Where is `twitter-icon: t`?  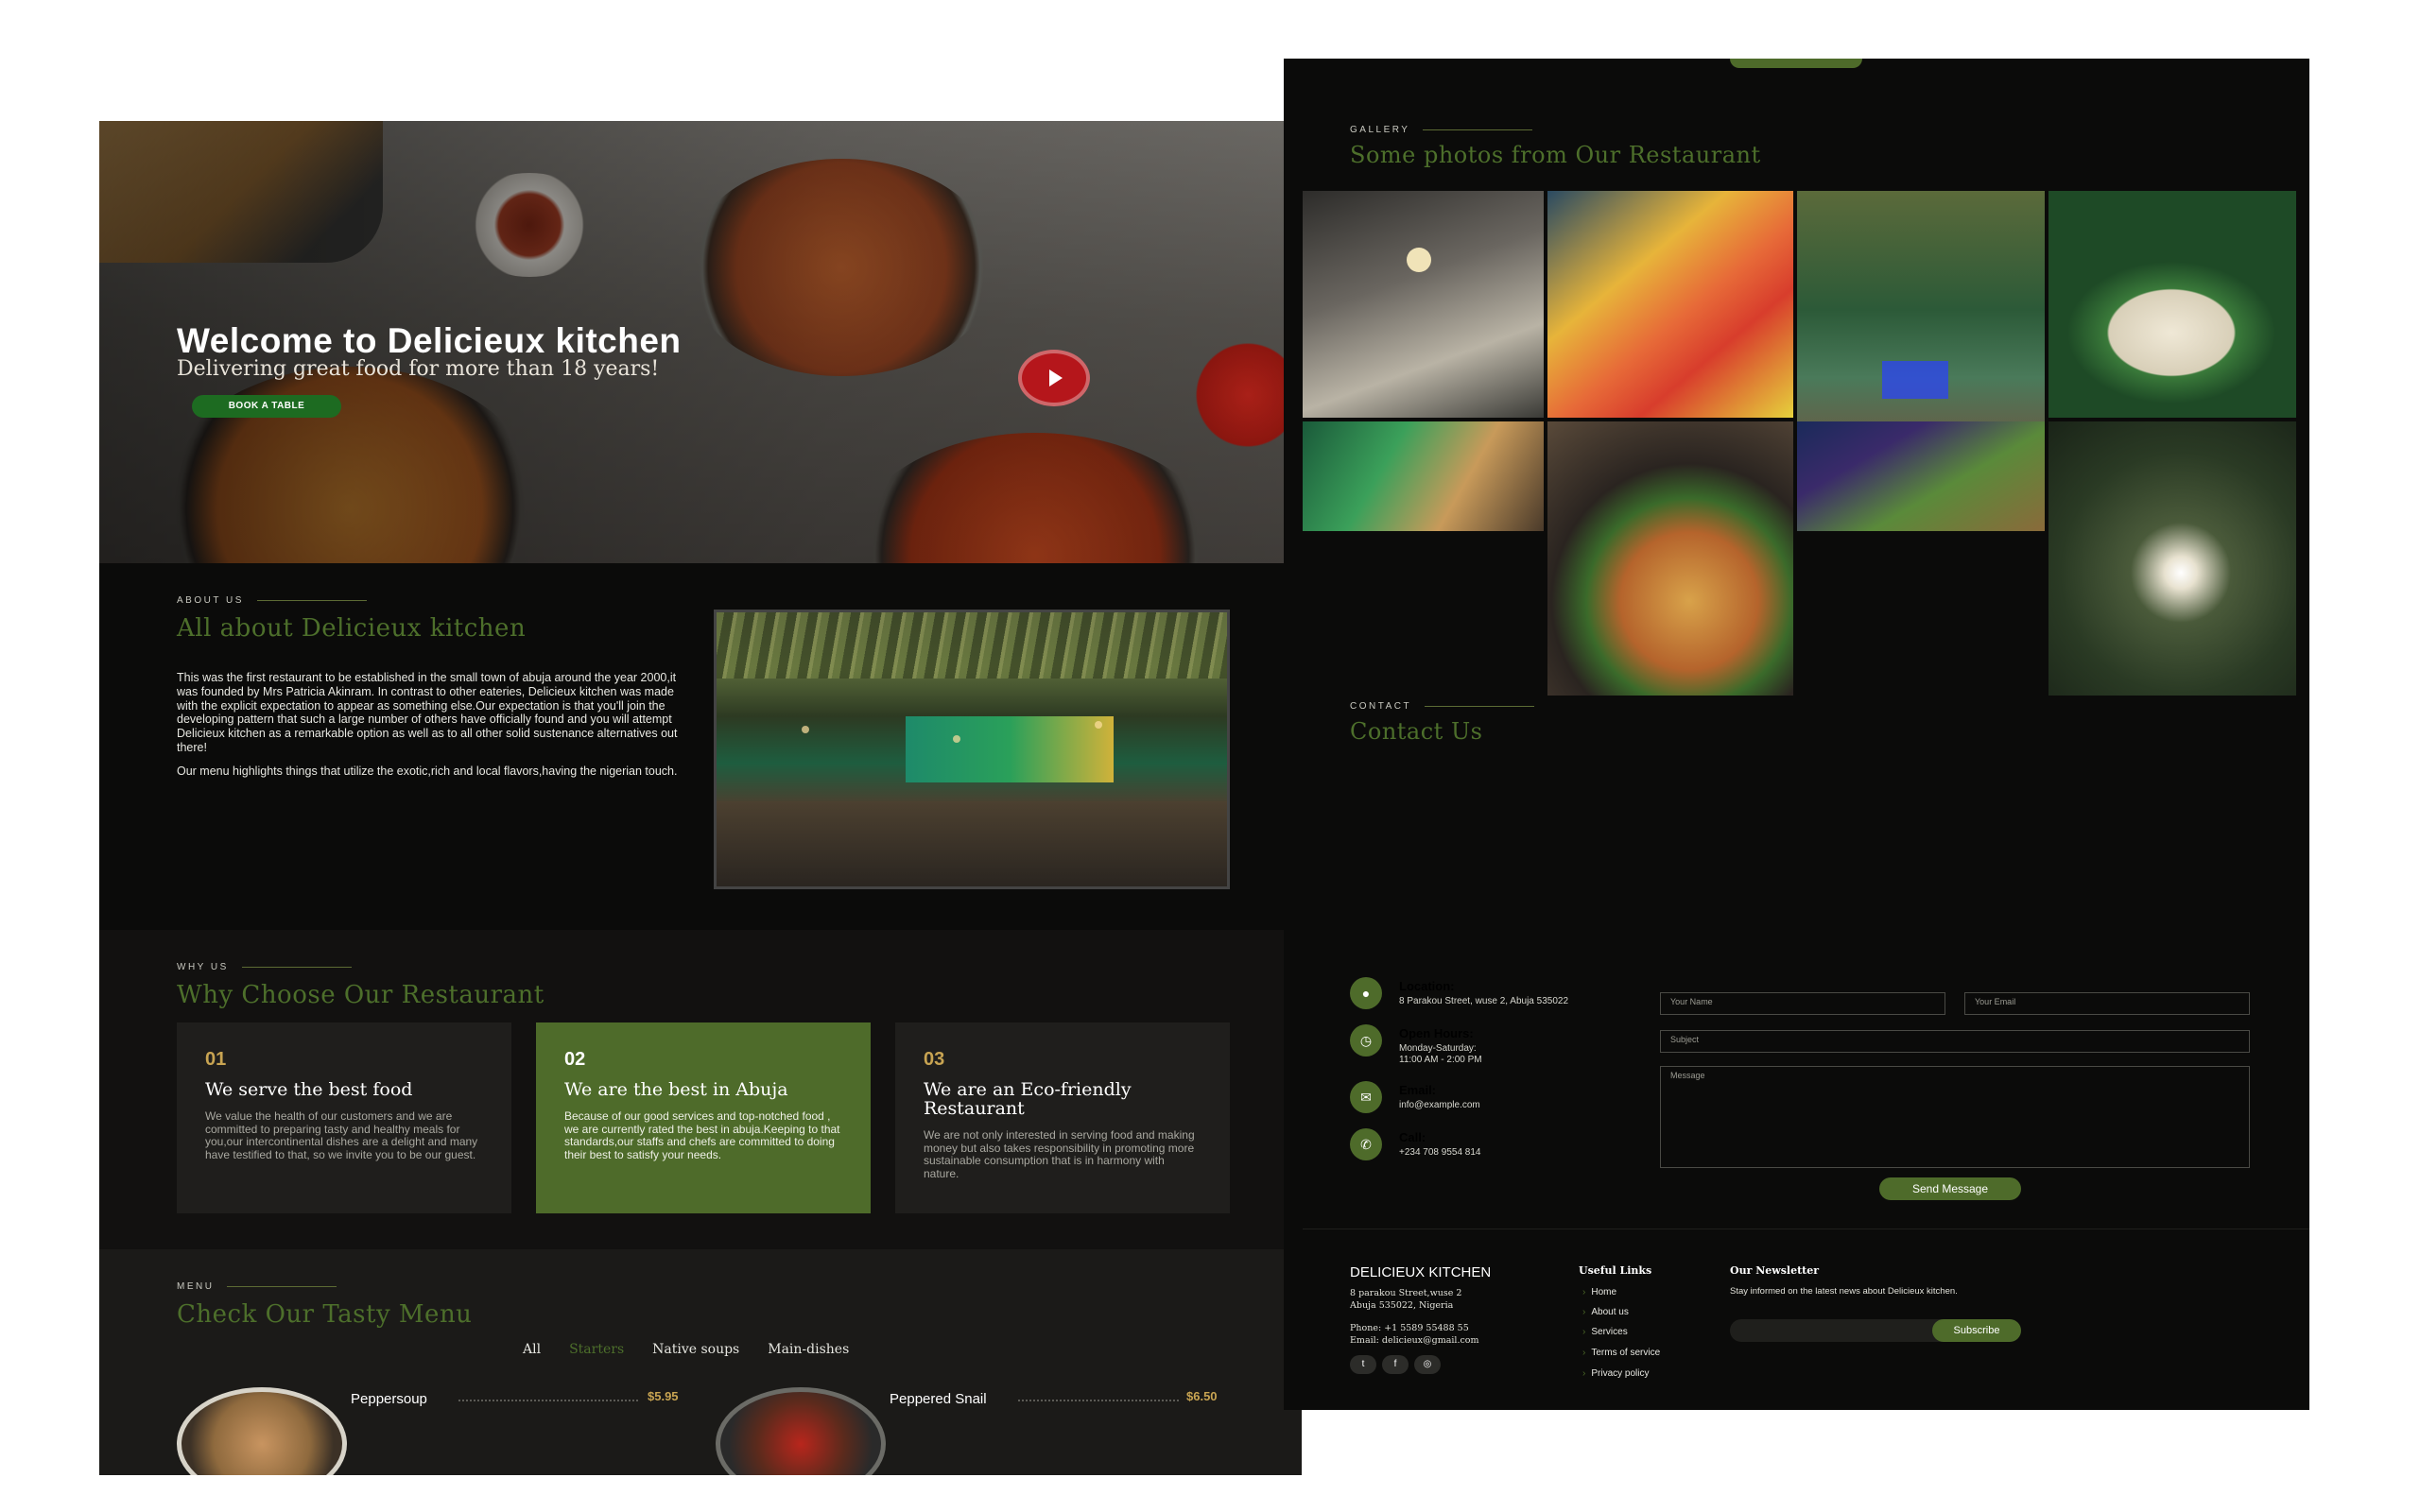
twitter-icon: t is located at coordinates (1363, 1364).